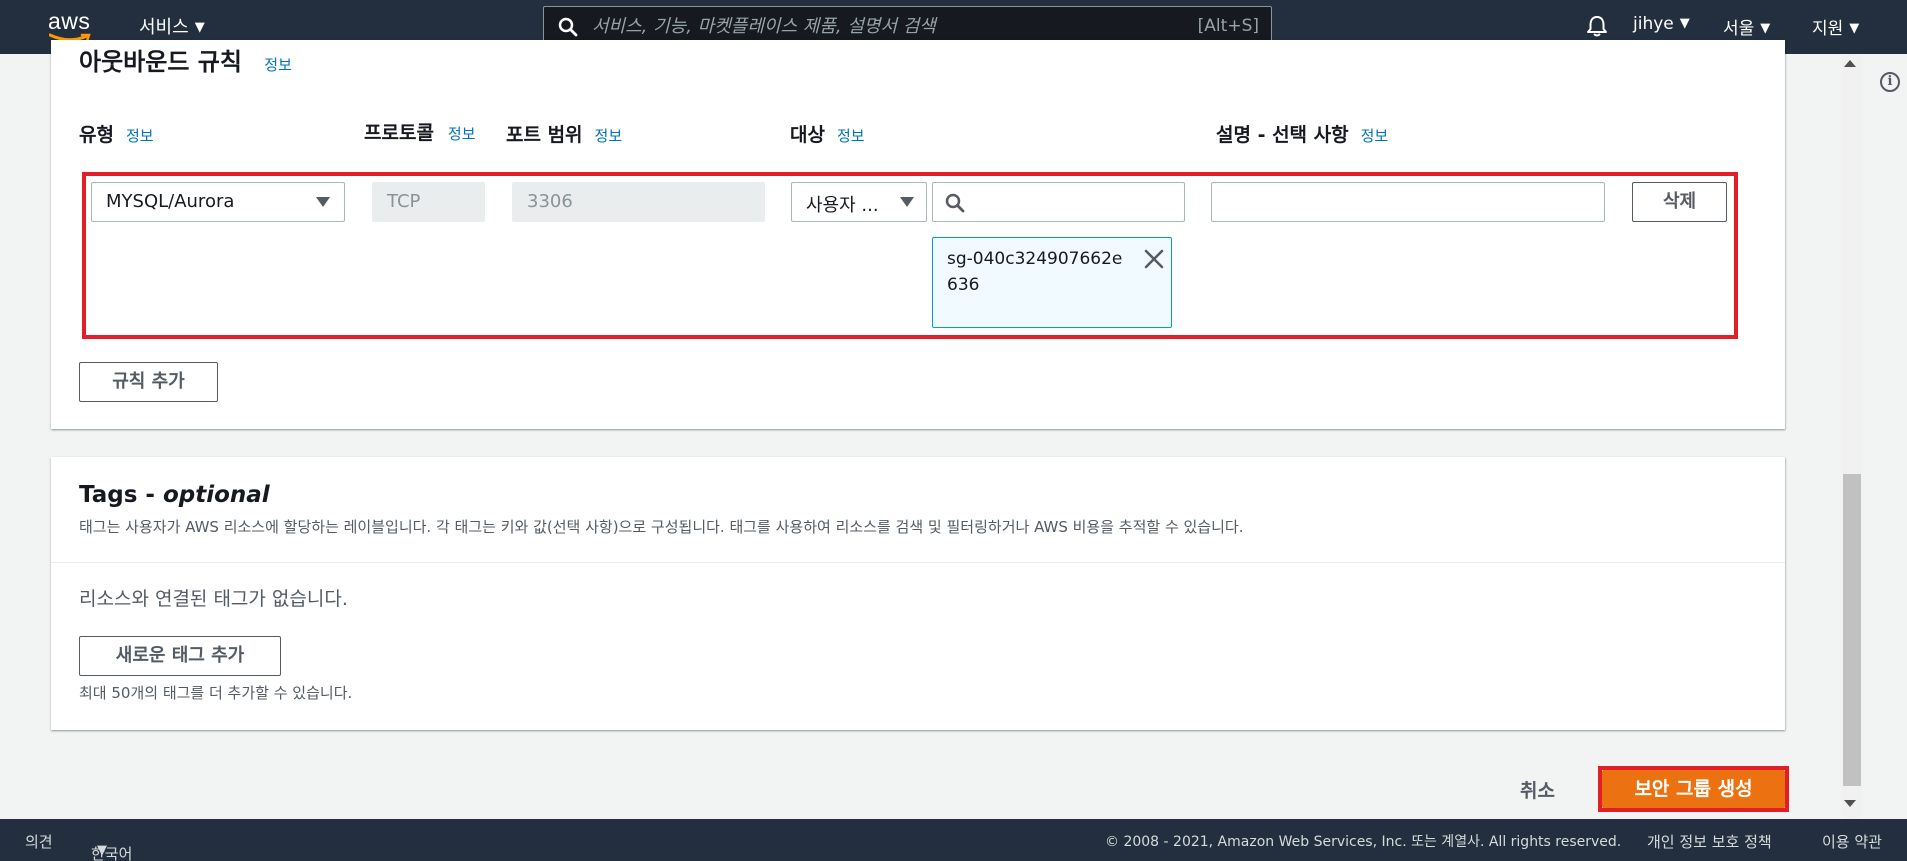 The height and width of the screenshot is (861, 1907). I want to click on protocol-value: TCP, so click(404, 201).